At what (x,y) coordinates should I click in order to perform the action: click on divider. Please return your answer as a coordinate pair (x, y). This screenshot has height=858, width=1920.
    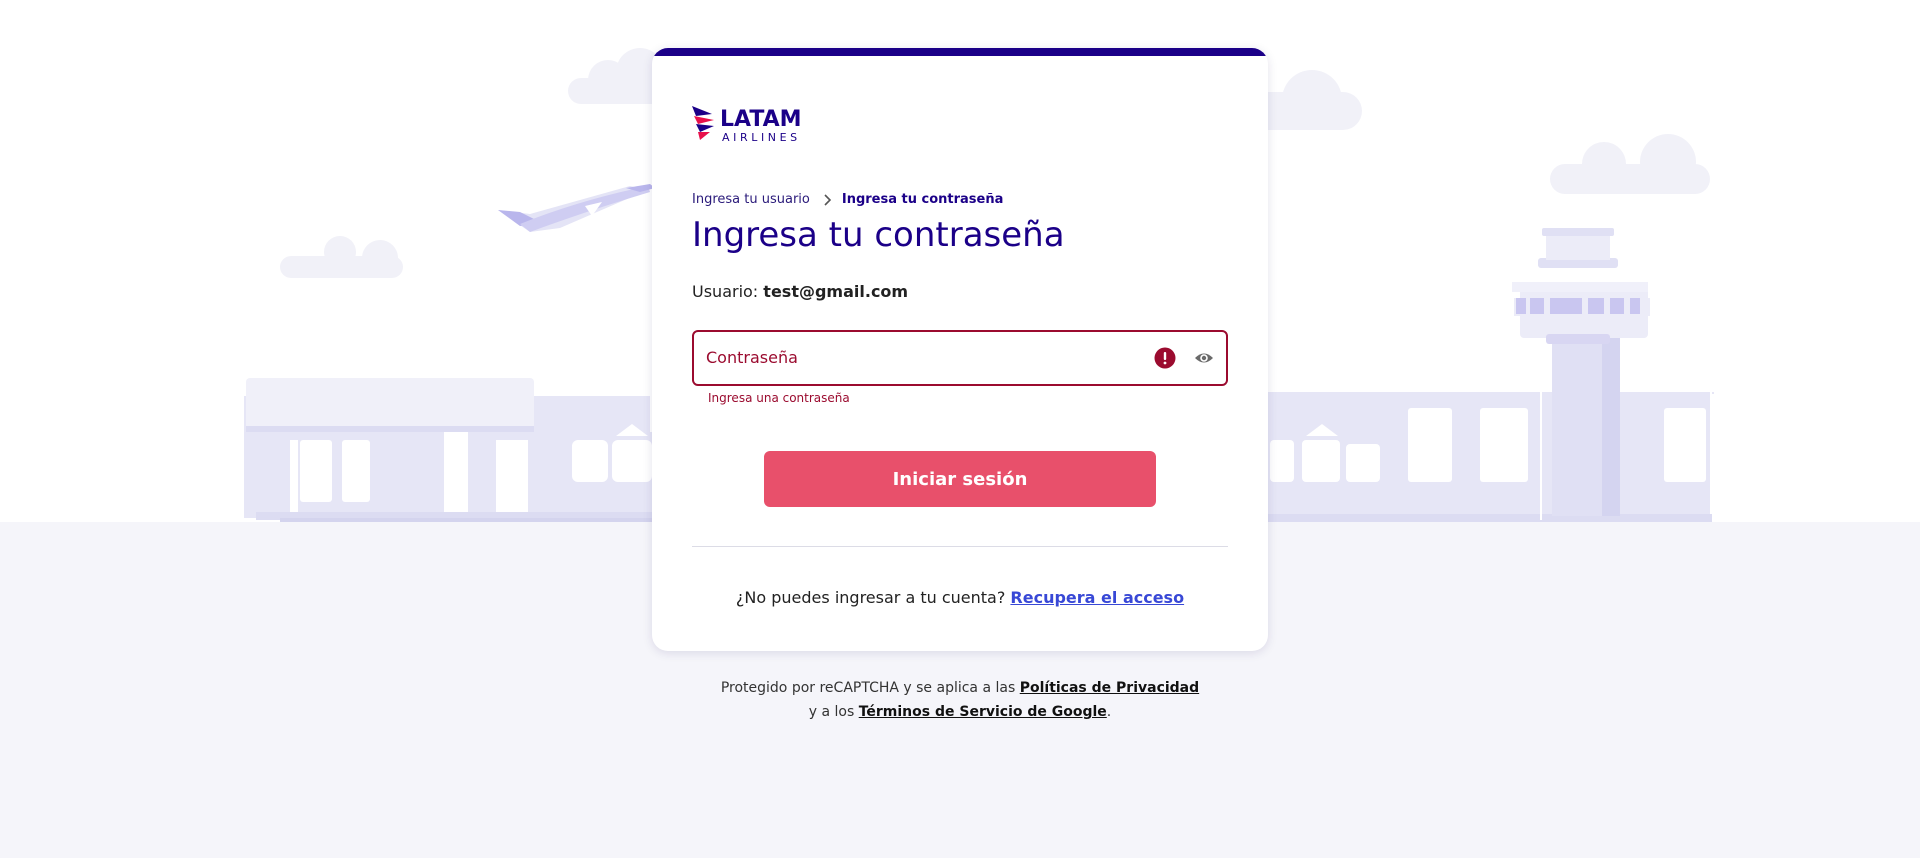
    Looking at the image, I should click on (960, 546).